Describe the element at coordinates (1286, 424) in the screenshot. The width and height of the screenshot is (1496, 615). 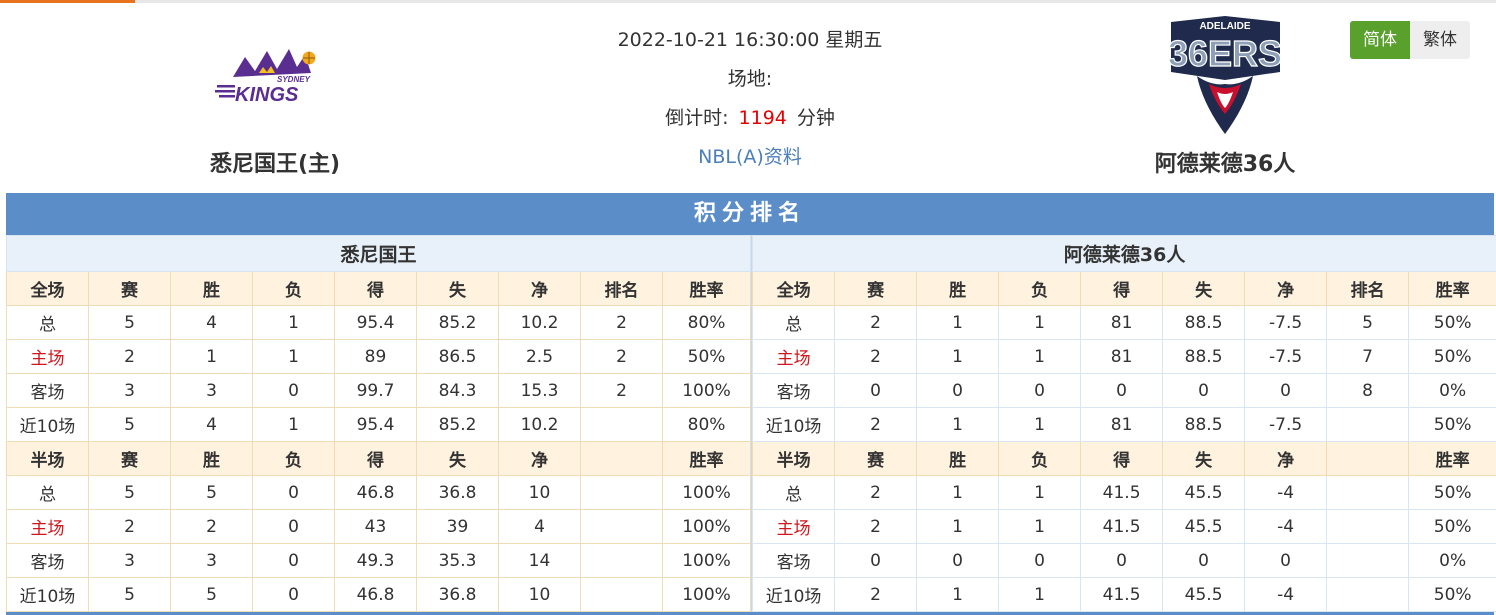
I see `standings-cell: -7.5` at that location.